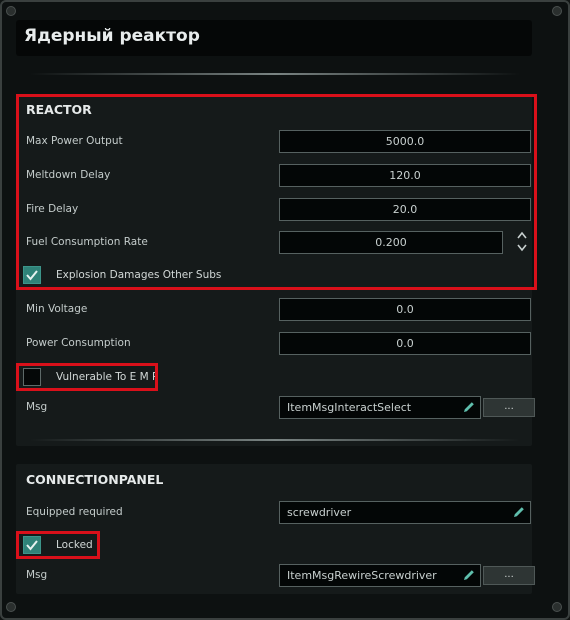 The image size is (570, 620). I want to click on equipped-required-field: screwdriver, so click(405, 512).